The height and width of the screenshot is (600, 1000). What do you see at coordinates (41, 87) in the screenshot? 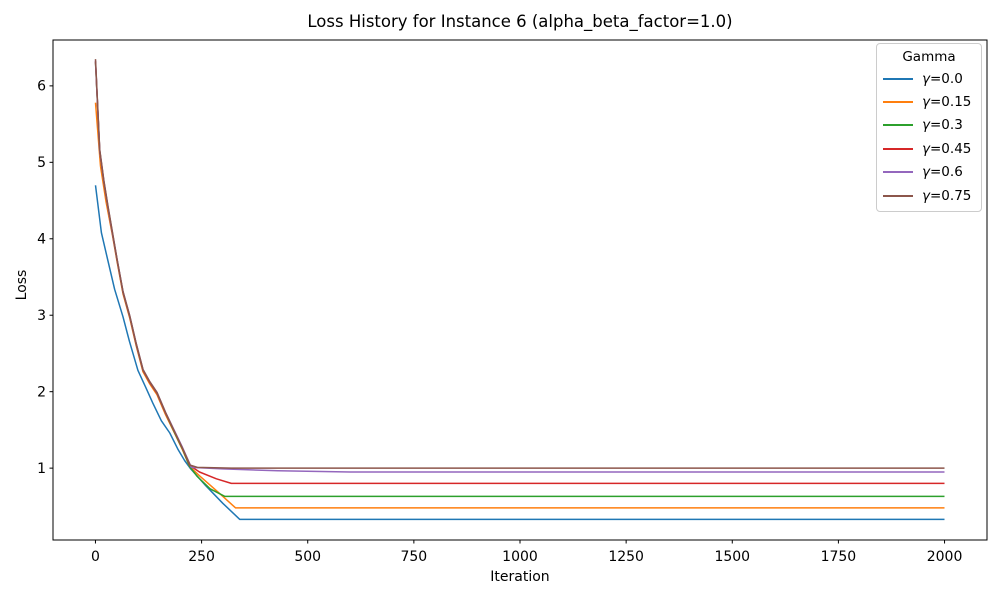
I see `y-tick-label: 6` at bounding box center [41, 87].